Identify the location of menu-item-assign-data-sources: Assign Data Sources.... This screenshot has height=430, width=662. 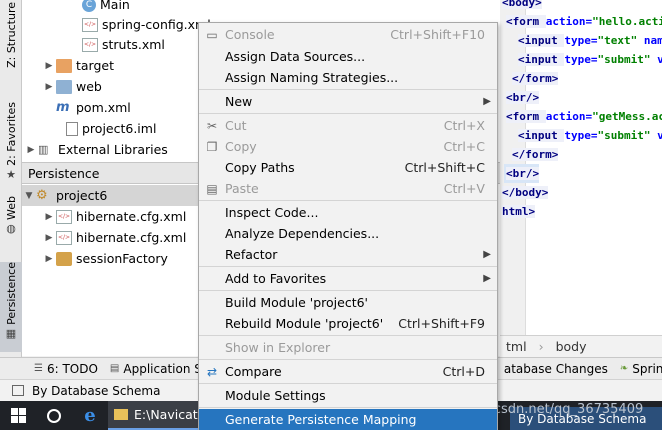
(348, 56).